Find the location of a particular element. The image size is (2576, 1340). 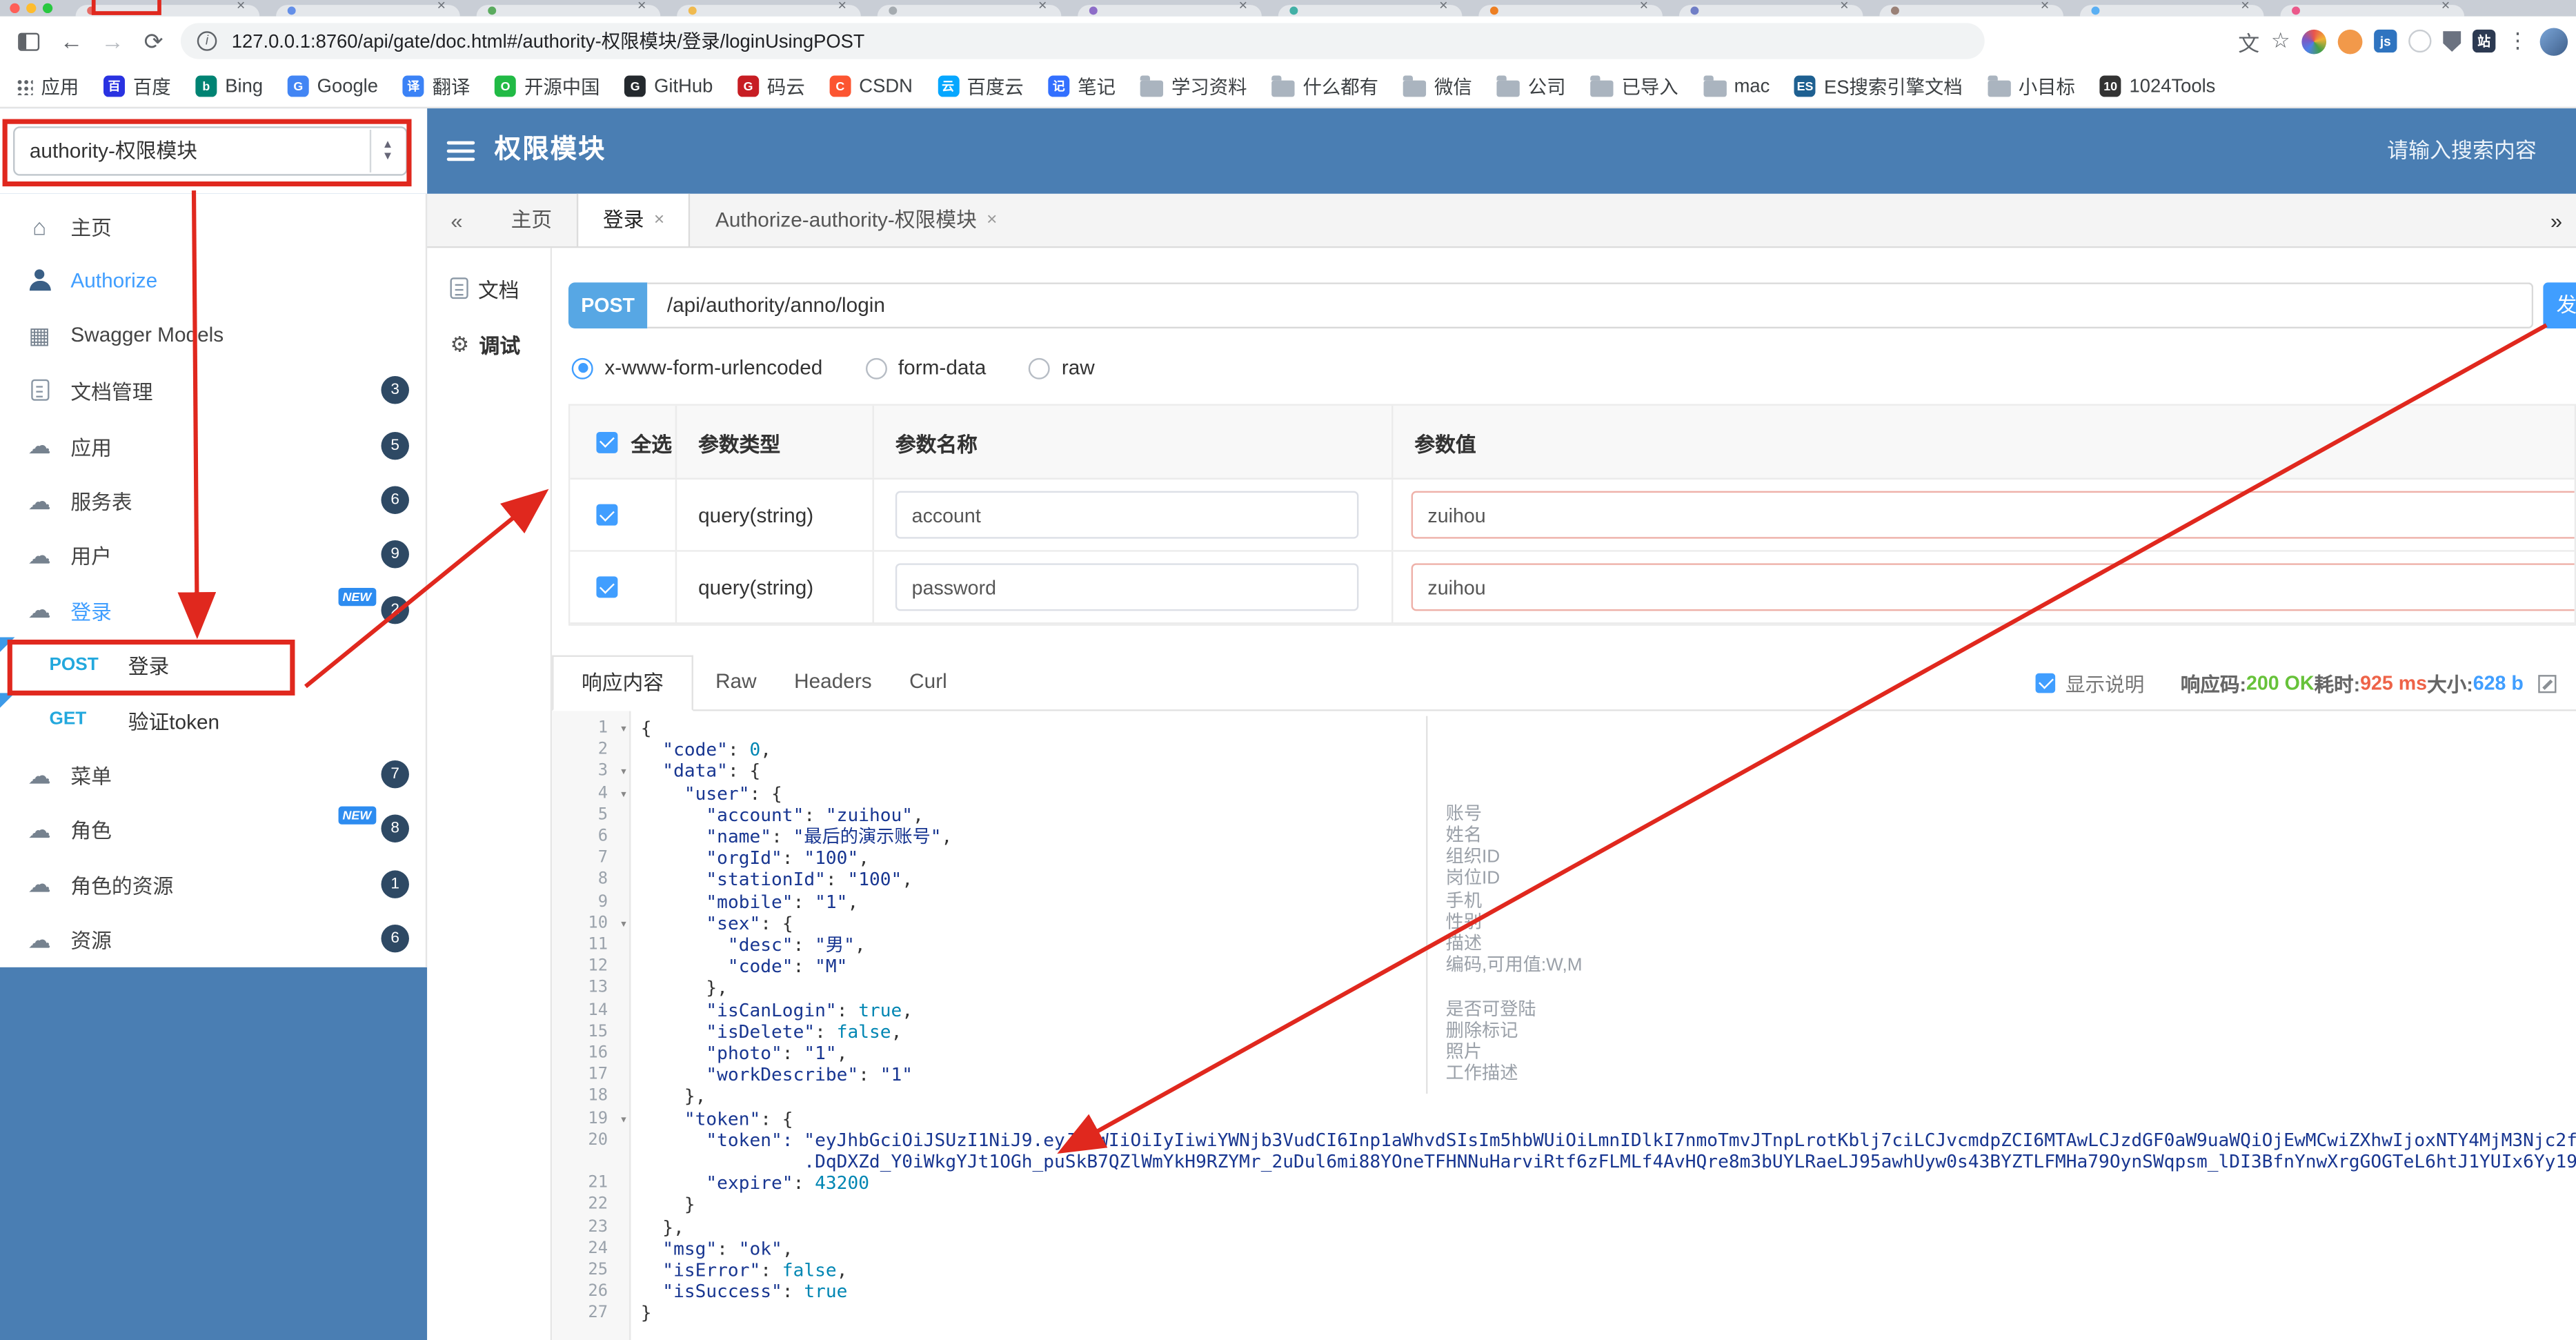

sidebar-item-13: ☁ 资源 6 is located at coordinates (213, 939).